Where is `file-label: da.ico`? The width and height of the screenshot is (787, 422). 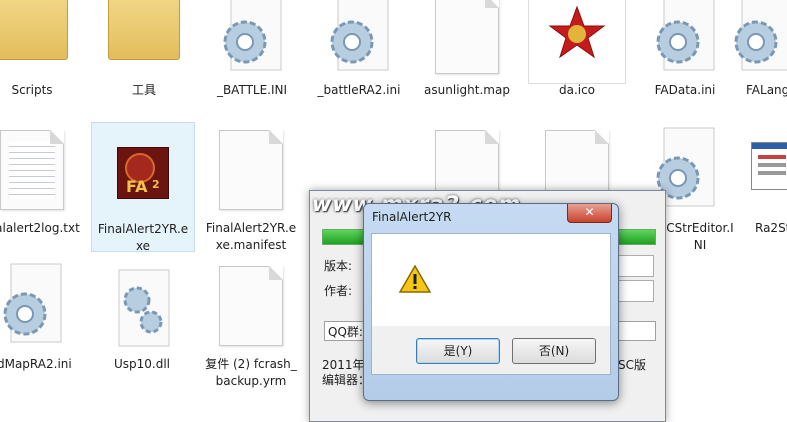 file-label: da.ico is located at coordinates (577, 90).